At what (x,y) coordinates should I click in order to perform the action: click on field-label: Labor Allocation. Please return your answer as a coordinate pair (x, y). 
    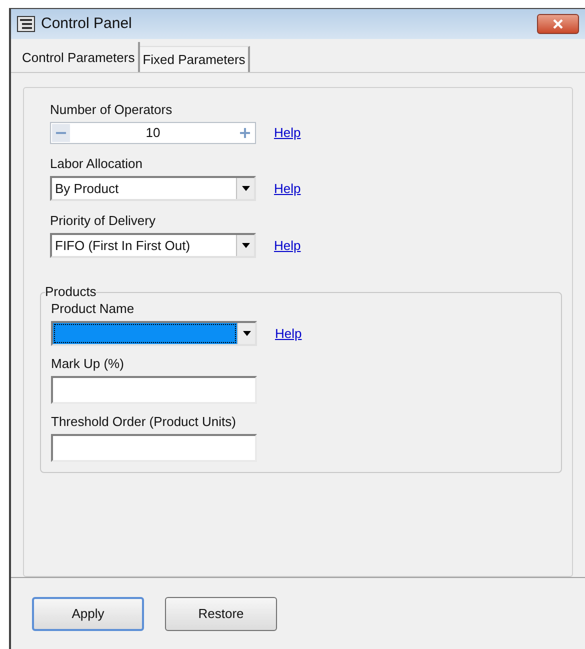
    Looking at the image, I should click on (97, 164).